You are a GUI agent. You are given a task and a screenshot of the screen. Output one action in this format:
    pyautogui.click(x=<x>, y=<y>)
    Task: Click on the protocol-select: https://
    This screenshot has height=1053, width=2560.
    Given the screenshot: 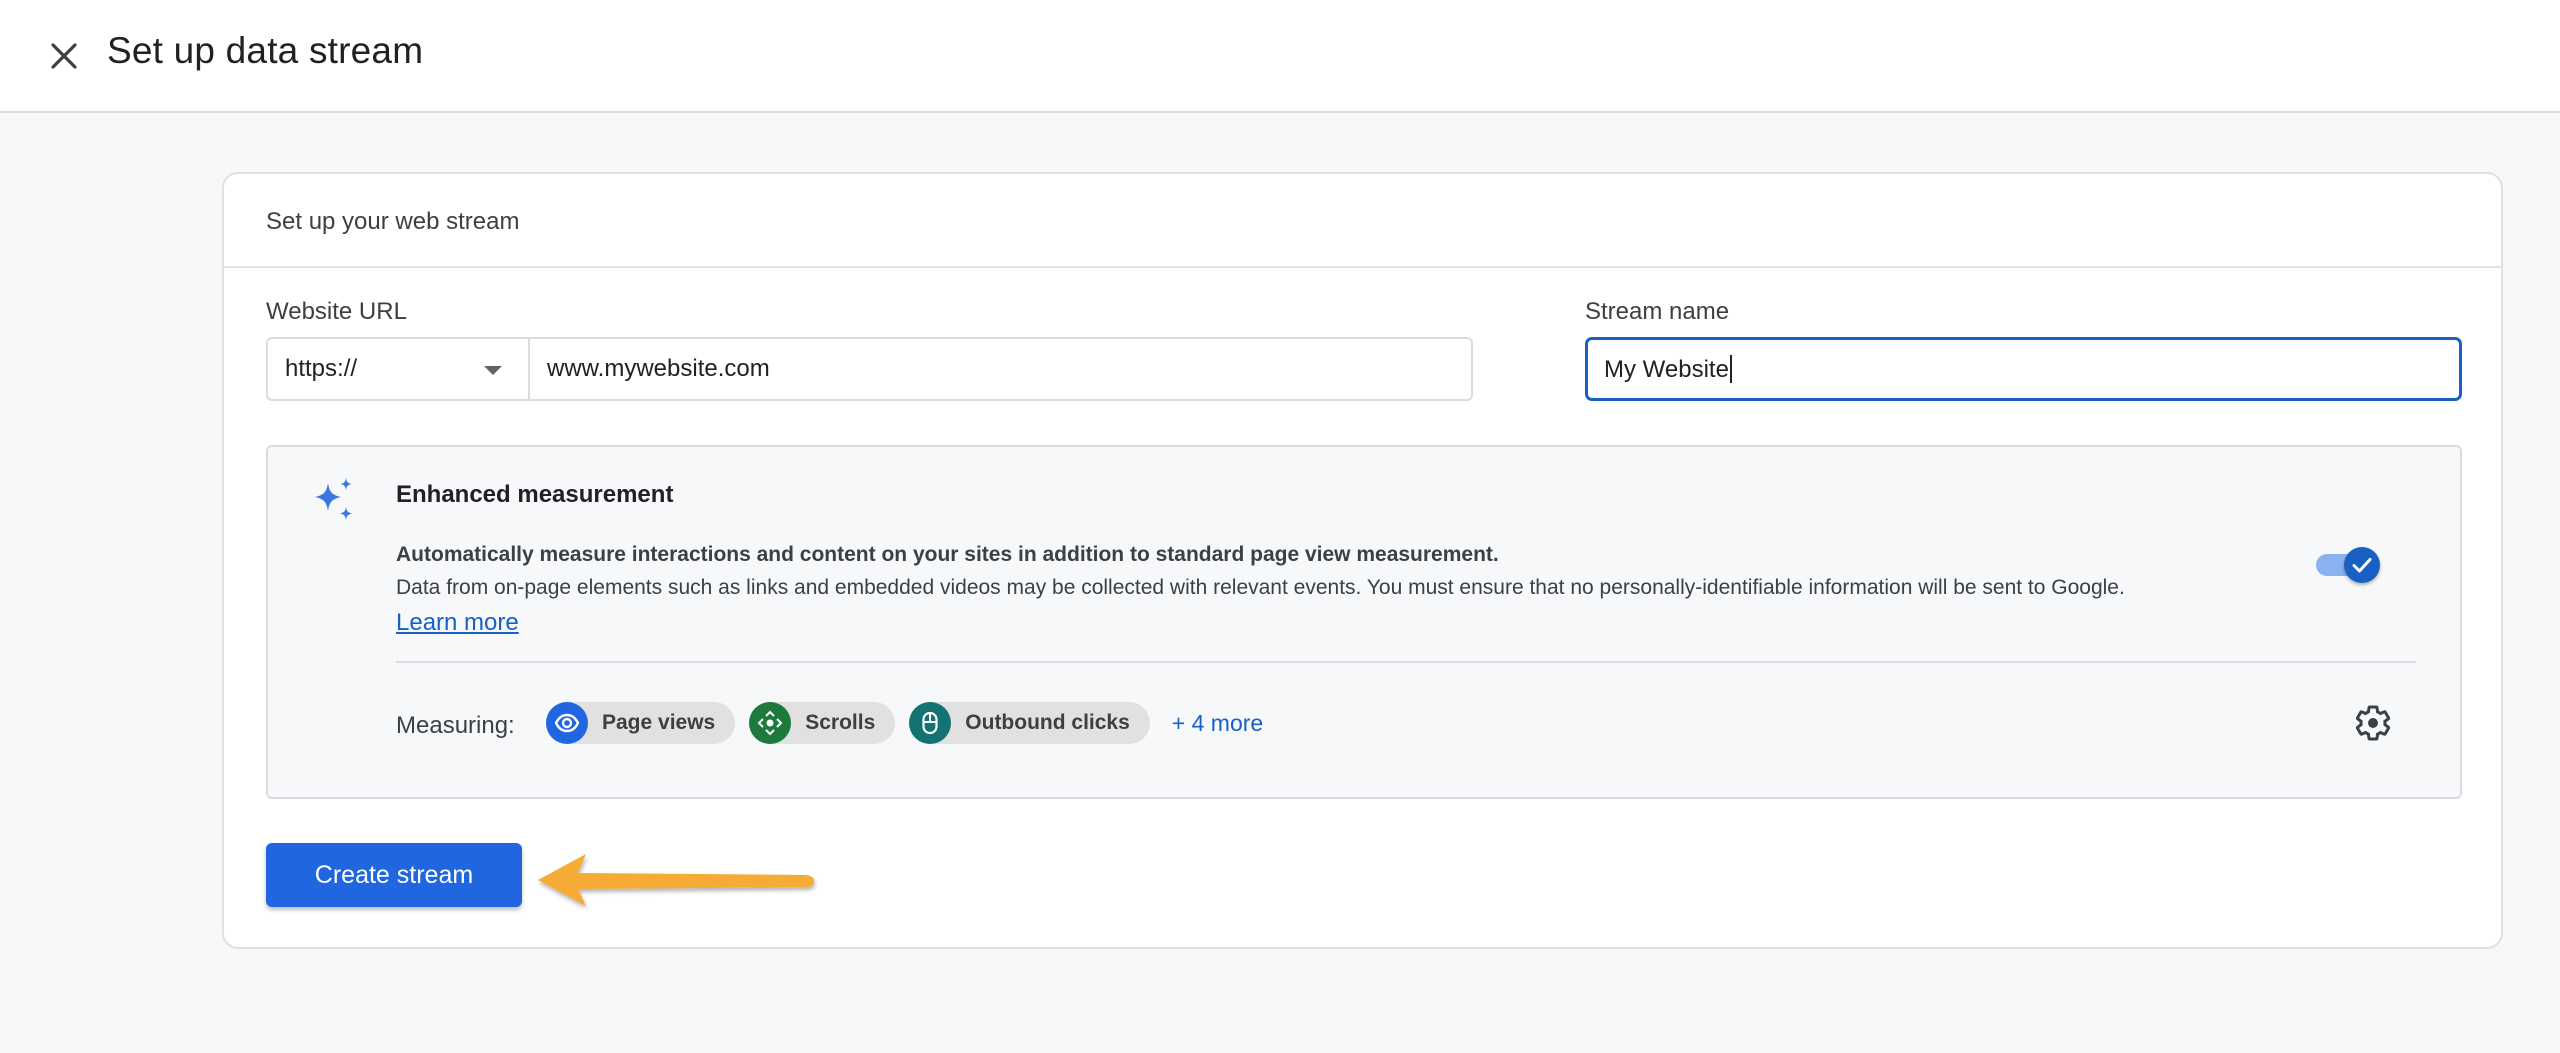 What is the action you would take?
    pyautogui.click(x=399, y=369)
    